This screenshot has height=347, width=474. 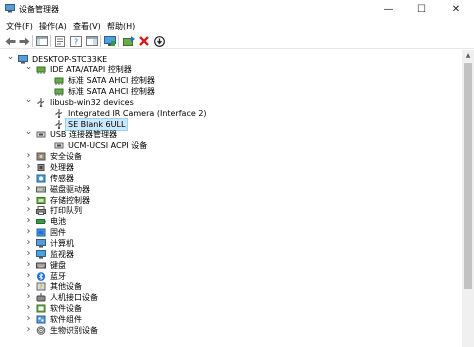 I want to click on tree-row: › 键盘, so click(x=231, y=265).